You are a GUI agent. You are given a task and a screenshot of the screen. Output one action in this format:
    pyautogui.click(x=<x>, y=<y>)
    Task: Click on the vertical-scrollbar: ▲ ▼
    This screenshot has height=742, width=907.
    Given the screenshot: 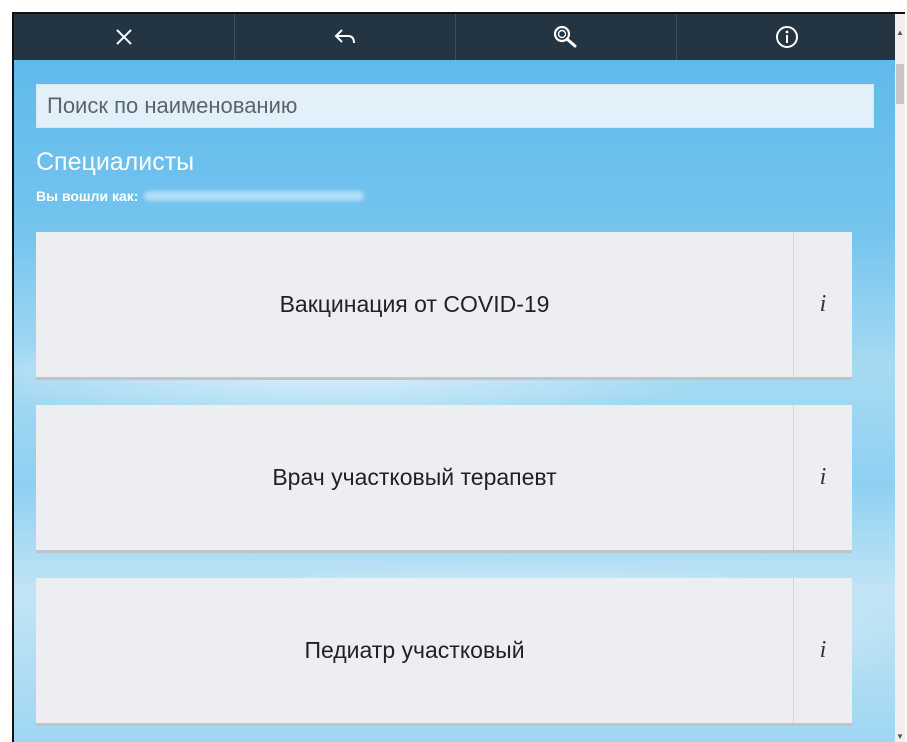 What is the action you would take?
    pyautogui.click(x=900, y=378)
    